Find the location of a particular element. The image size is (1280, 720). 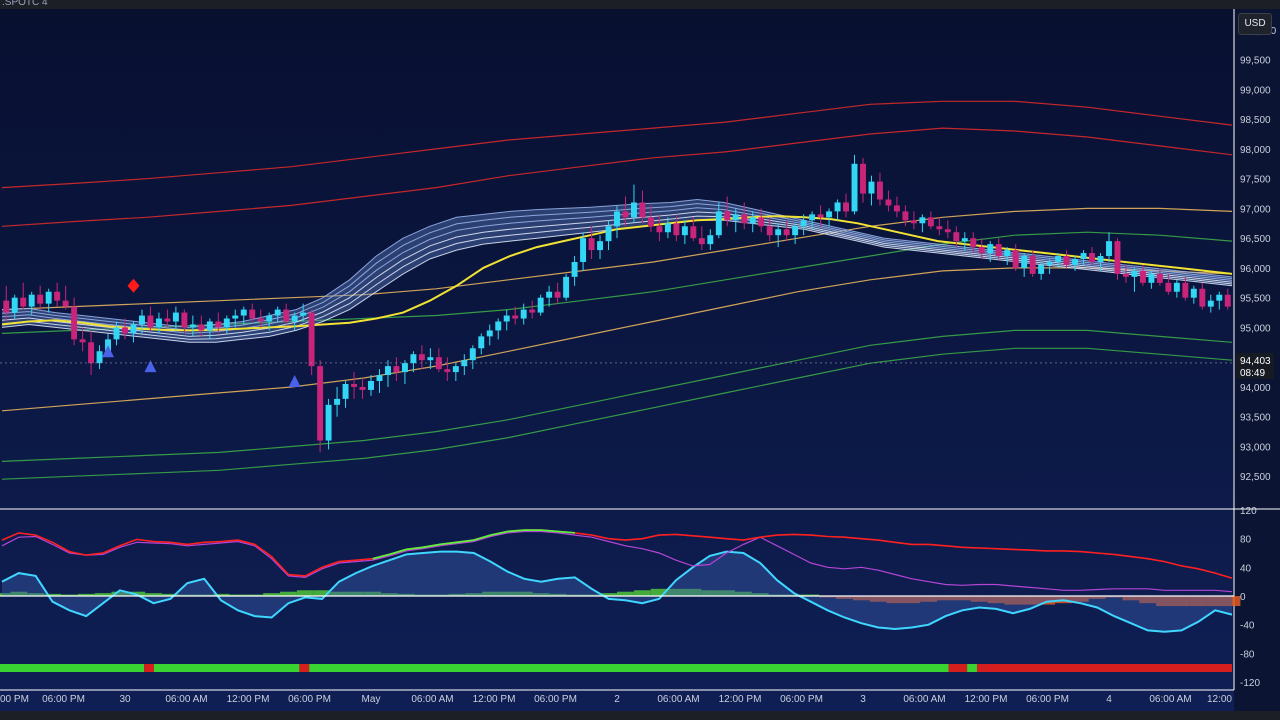

price-tick-label: 96,000 is located at coordinates (1255, 269).